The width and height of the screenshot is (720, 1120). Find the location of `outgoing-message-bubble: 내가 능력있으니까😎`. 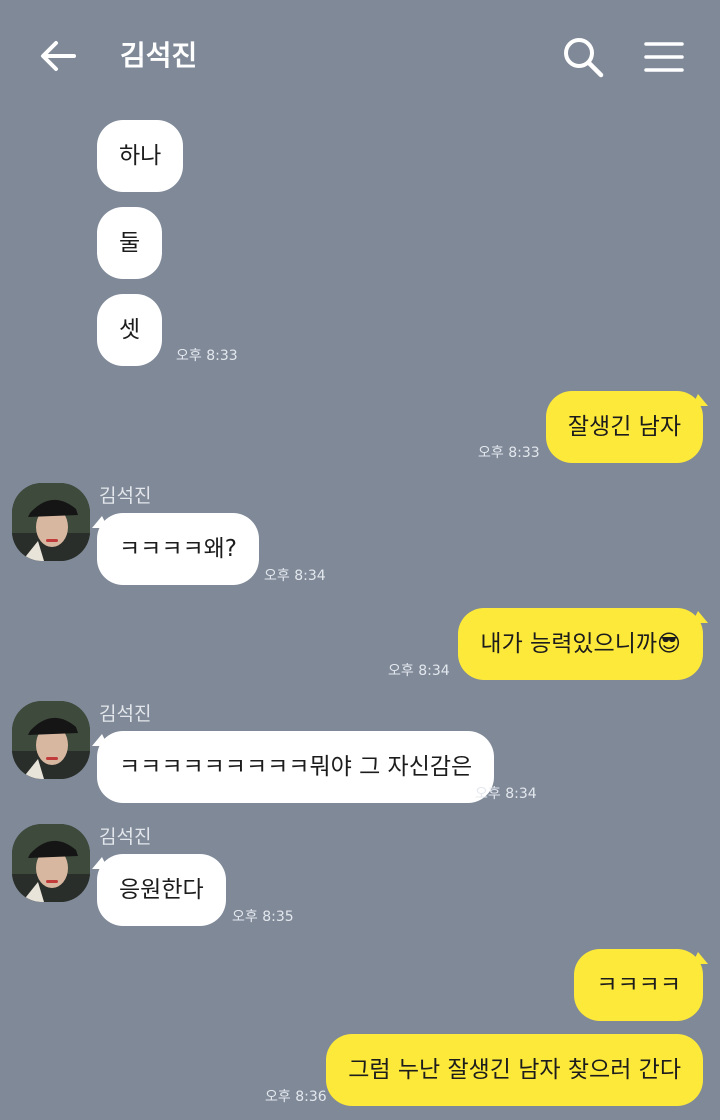

outgoing-message-bubble: 내가 능력있으니까😎 is located at coordinates (580, 644).